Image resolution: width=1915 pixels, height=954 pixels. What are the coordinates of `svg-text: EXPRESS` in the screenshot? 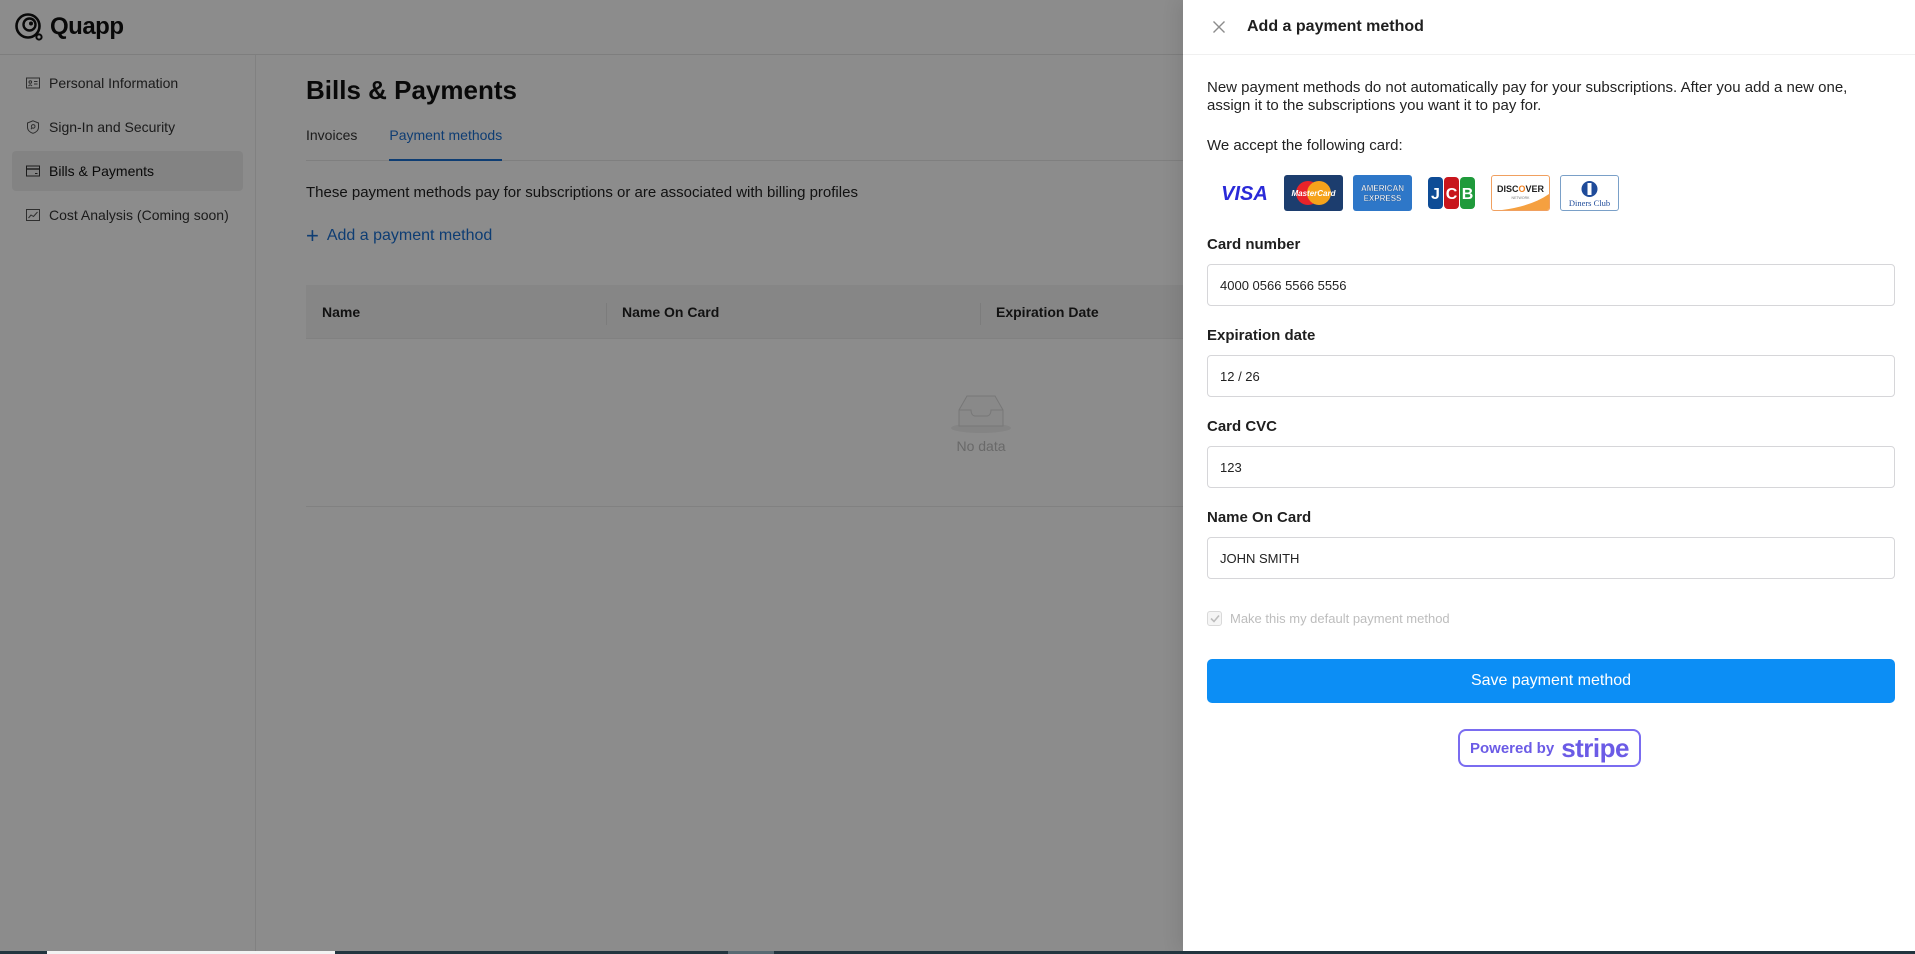 It's located at (1383, 198).